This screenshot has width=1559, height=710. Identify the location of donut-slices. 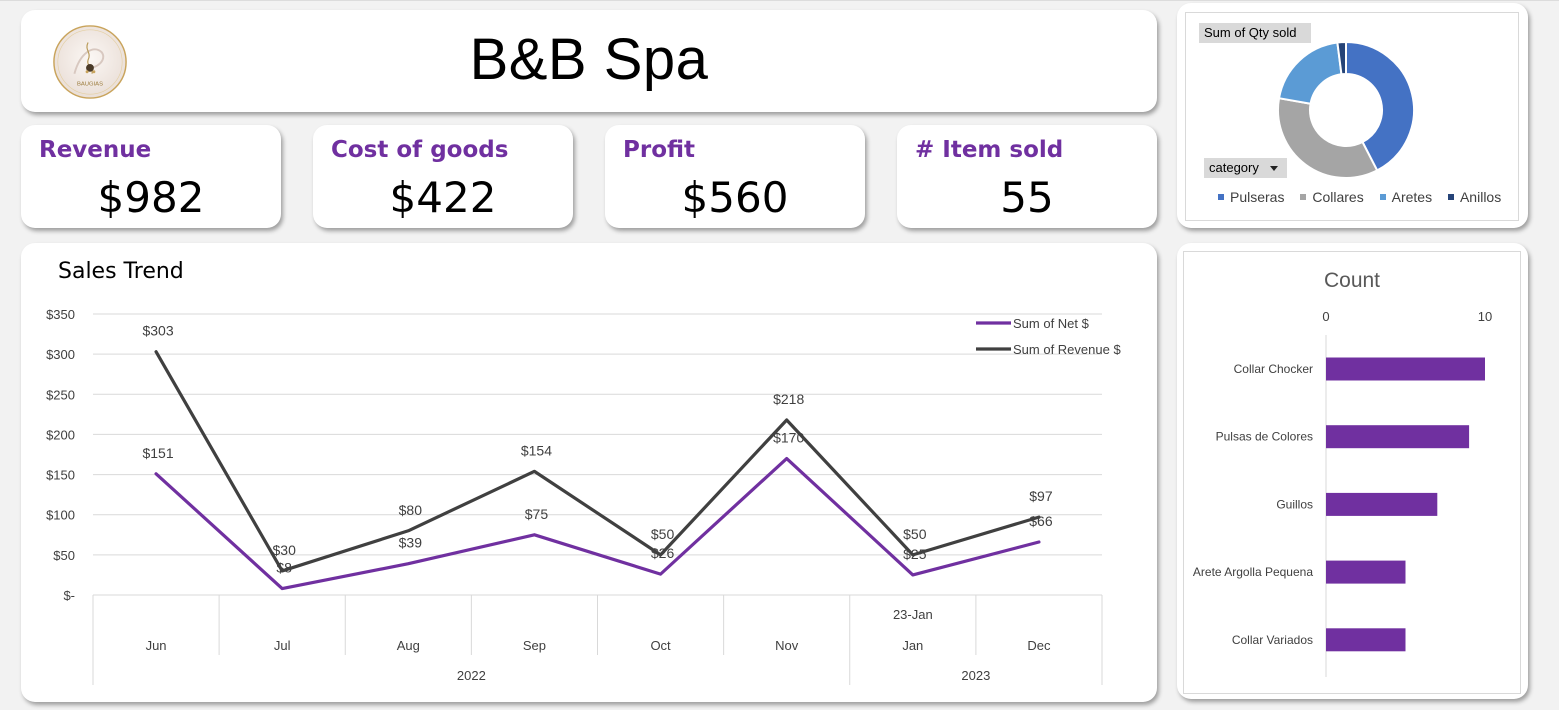
(1346, 109).